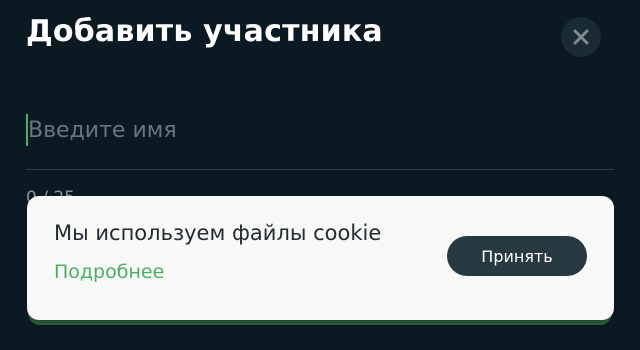 Image resolution: width=640 pixels, height=350 pixels. I want to click on close-button, so click(581, 37).